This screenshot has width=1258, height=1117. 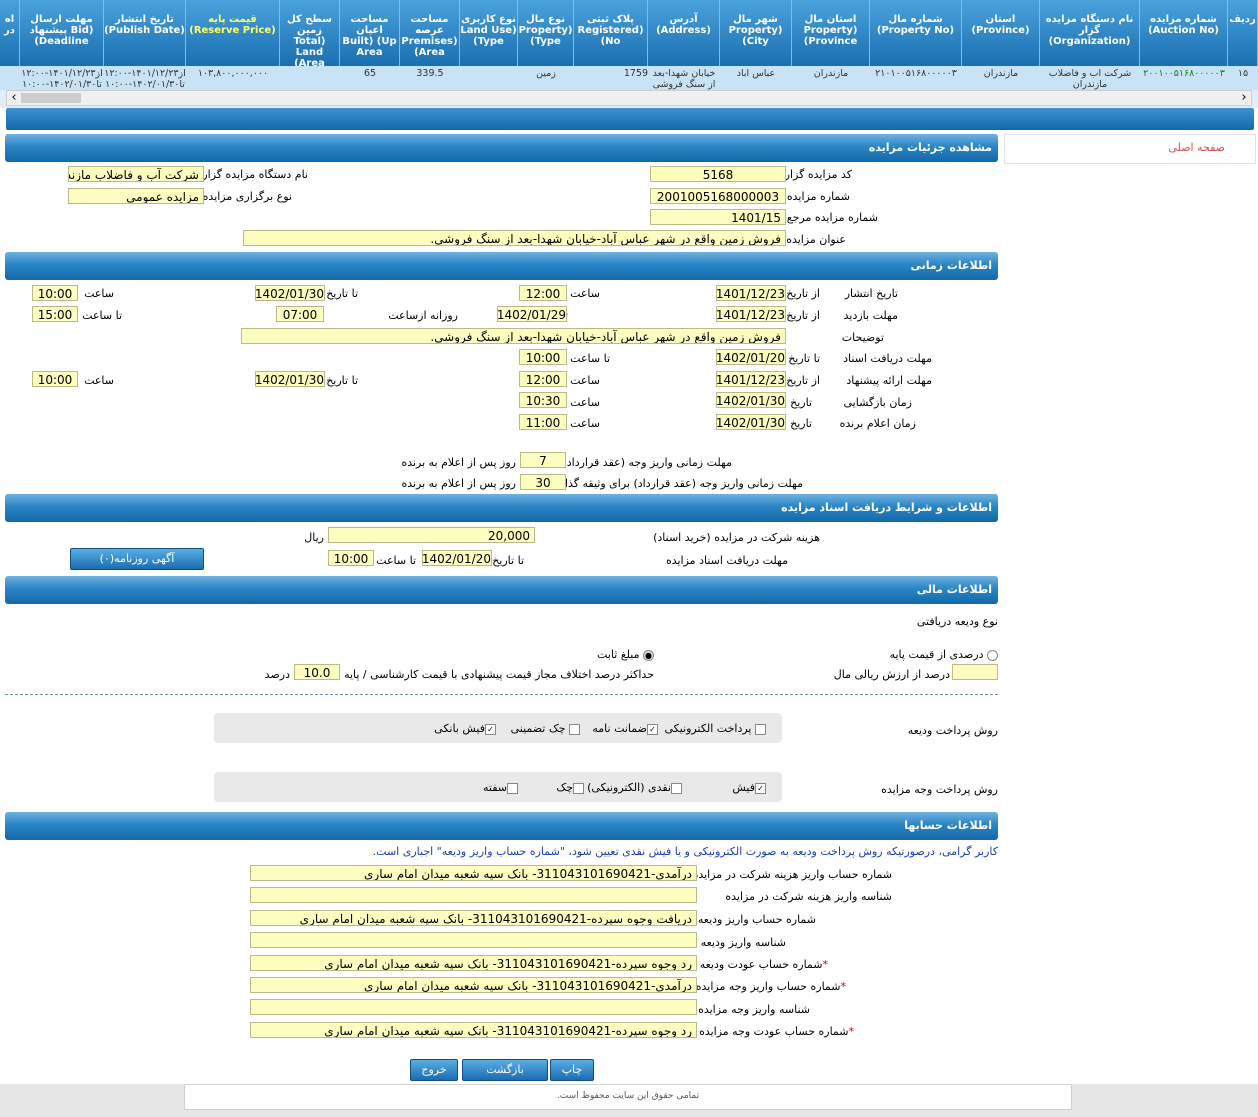 I want to click on exit-button: خروج, so click(x=434, y=1070).